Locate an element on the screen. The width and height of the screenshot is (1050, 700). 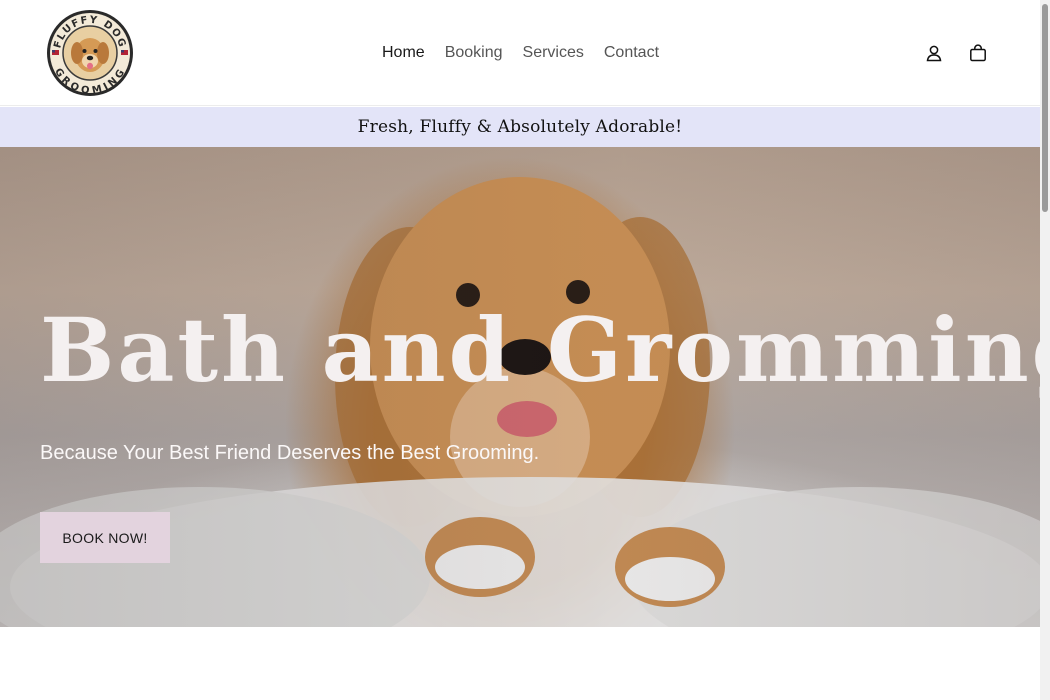
announcement-text: Fresh, Fluffy & Absolutely Adorable! is located at coordinates (520, 127).